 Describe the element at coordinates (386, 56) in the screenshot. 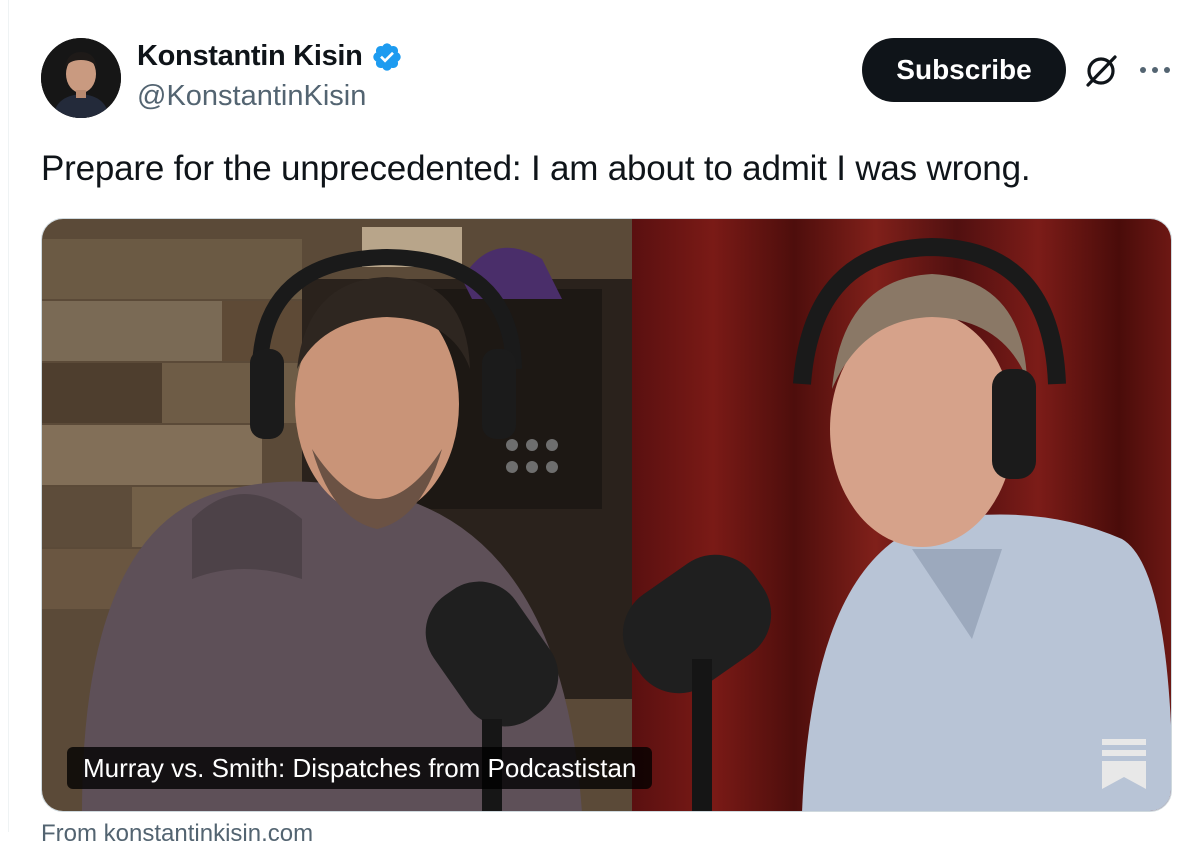

I see `verified-badge-icon` at that location.